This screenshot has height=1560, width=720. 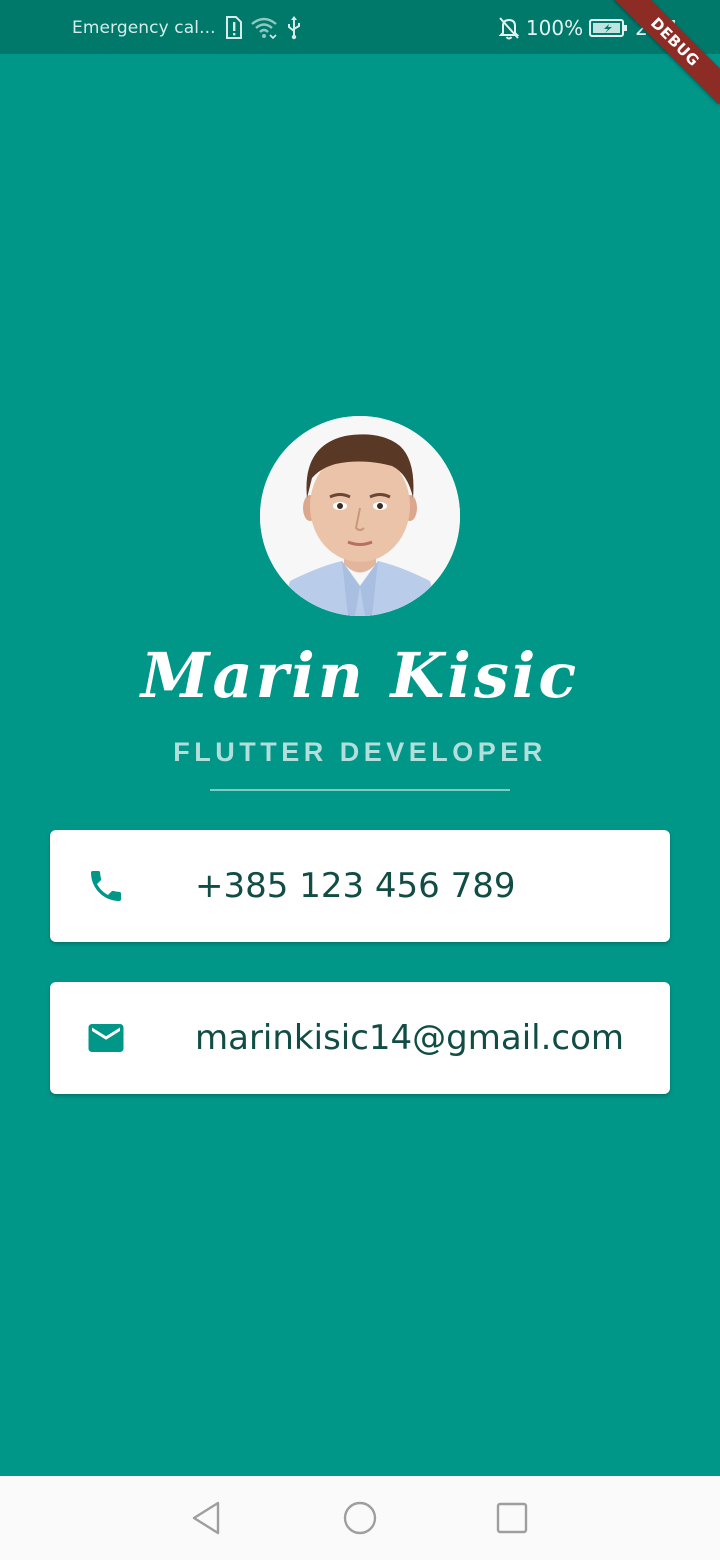 I want to click on phone-icon, so click(x=106, y=886).